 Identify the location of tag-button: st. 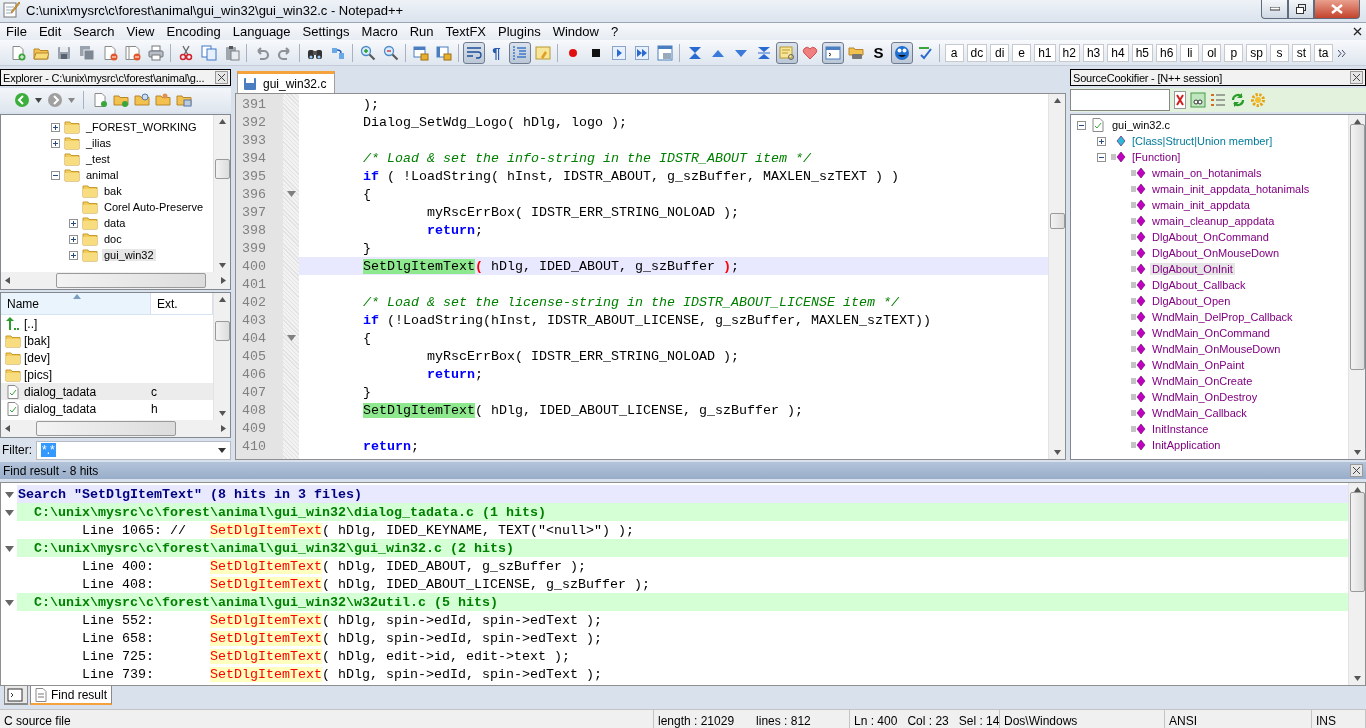
(1302, 52).